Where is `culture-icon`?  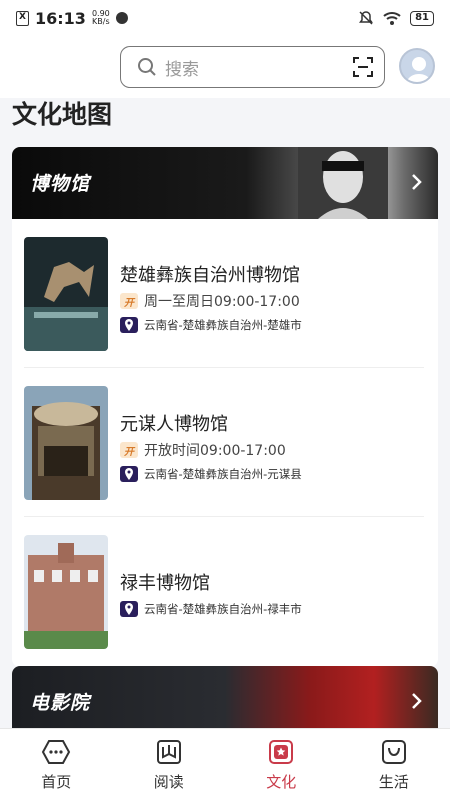 culture-icon is located at coordinates (281, 752).